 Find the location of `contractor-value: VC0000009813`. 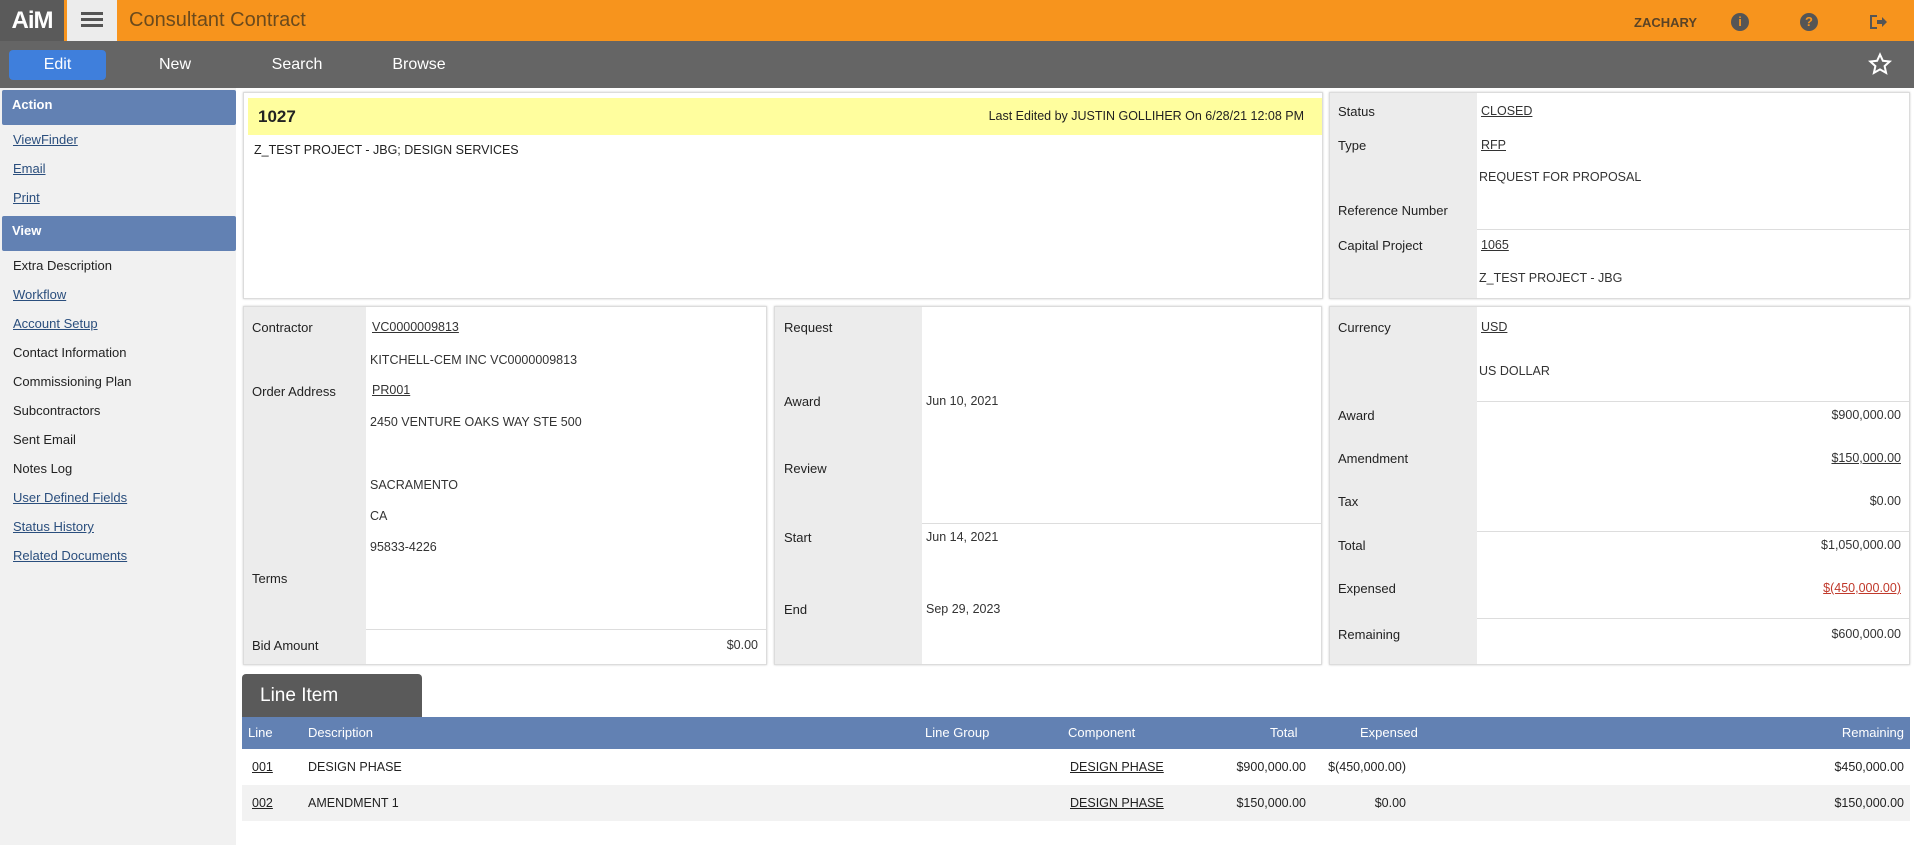

contractor-value: VC0000009813 is located at coordinates (415, 327).